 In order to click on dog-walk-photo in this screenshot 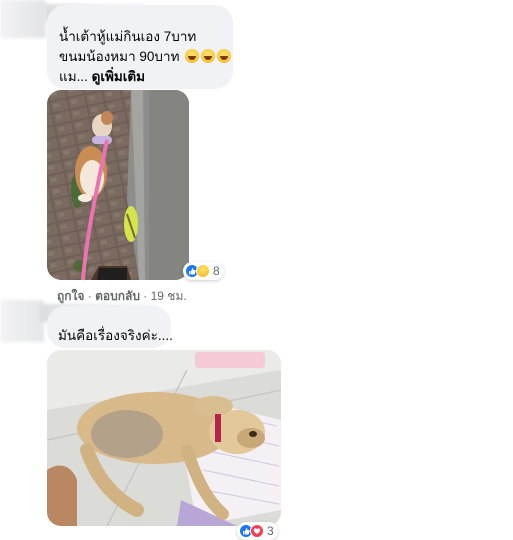, I will do `click(118, 185)`.